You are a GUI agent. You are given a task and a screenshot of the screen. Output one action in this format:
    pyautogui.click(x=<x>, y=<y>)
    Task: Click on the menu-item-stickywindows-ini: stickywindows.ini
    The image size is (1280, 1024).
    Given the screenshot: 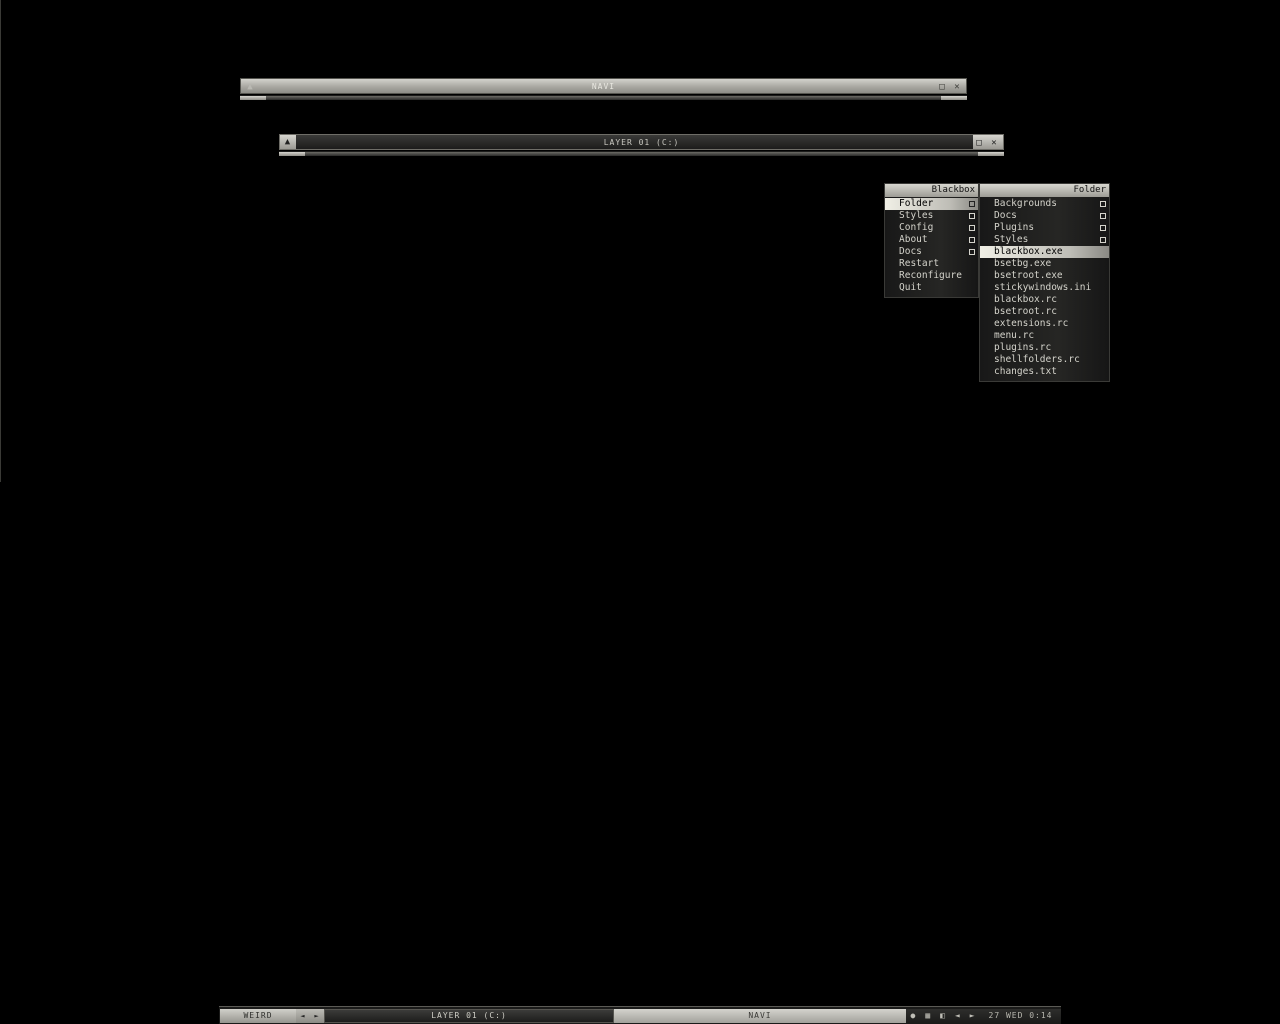 What is the action you would take?
    pyautogui.click(x=1044, y=288)
    